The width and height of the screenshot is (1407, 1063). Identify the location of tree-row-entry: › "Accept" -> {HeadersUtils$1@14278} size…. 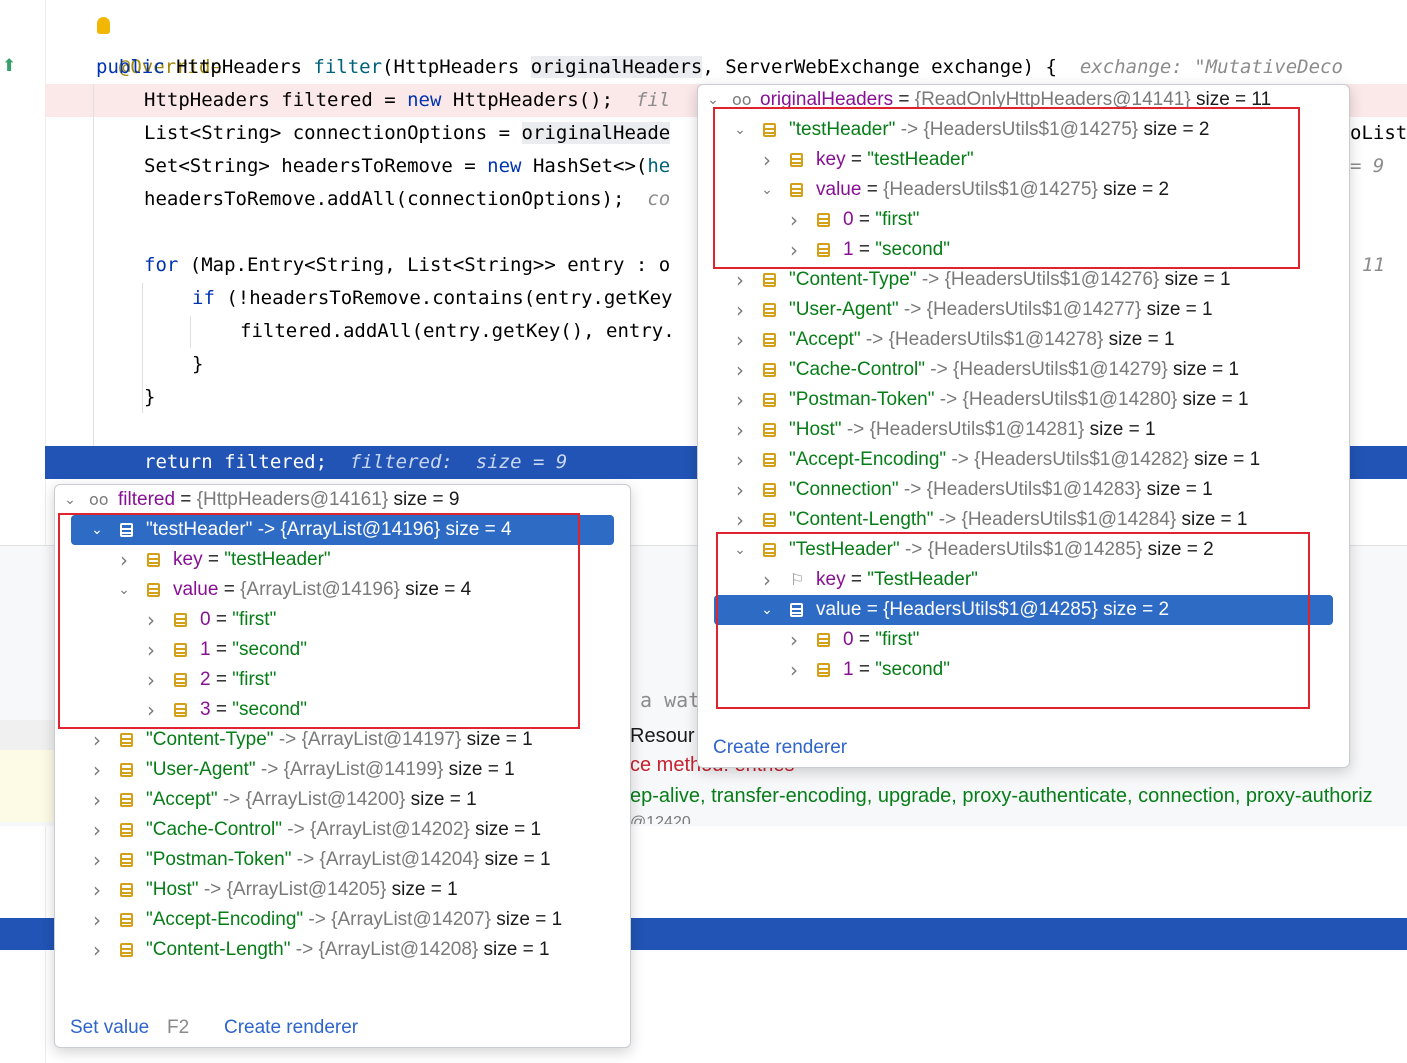
(1023, 340).